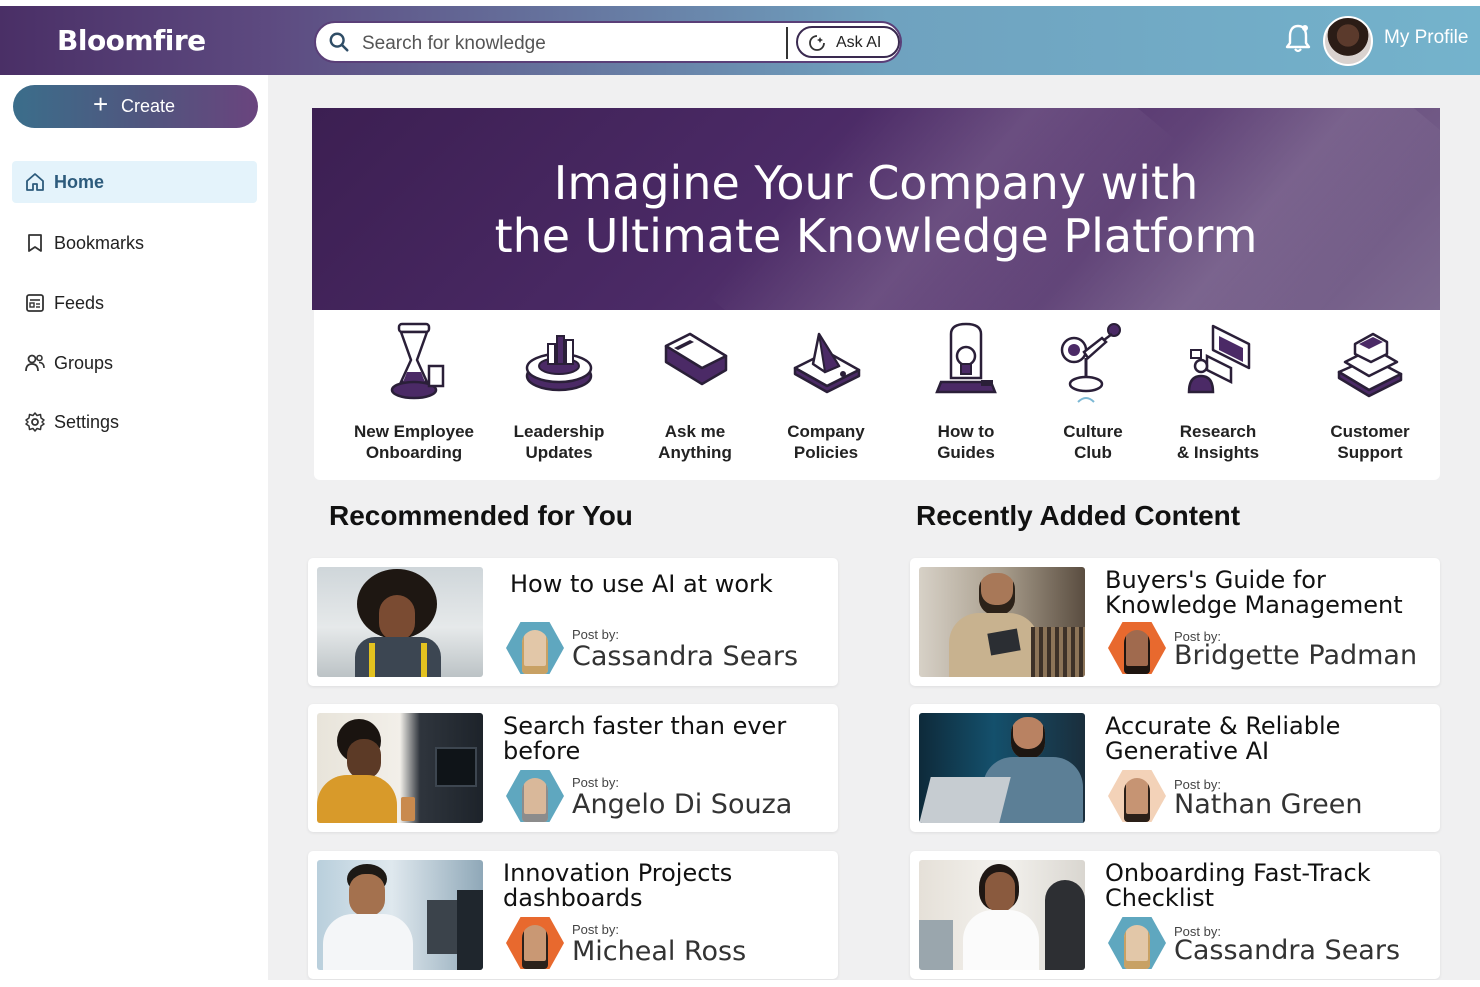 The width and height of the screenshot is (1480, 987). I want to click on search-input: Search for knowledge, so click(454, 44).